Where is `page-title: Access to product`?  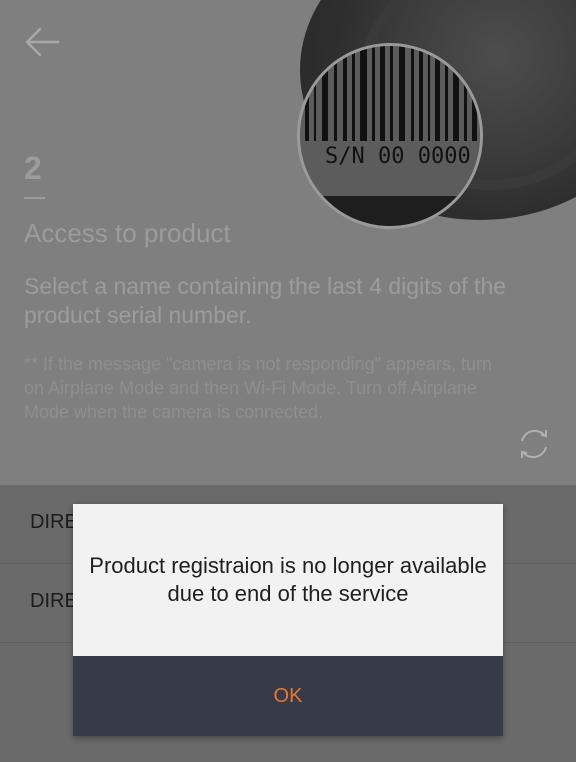
page-title: Access to product is located at coordinates (127, 233).